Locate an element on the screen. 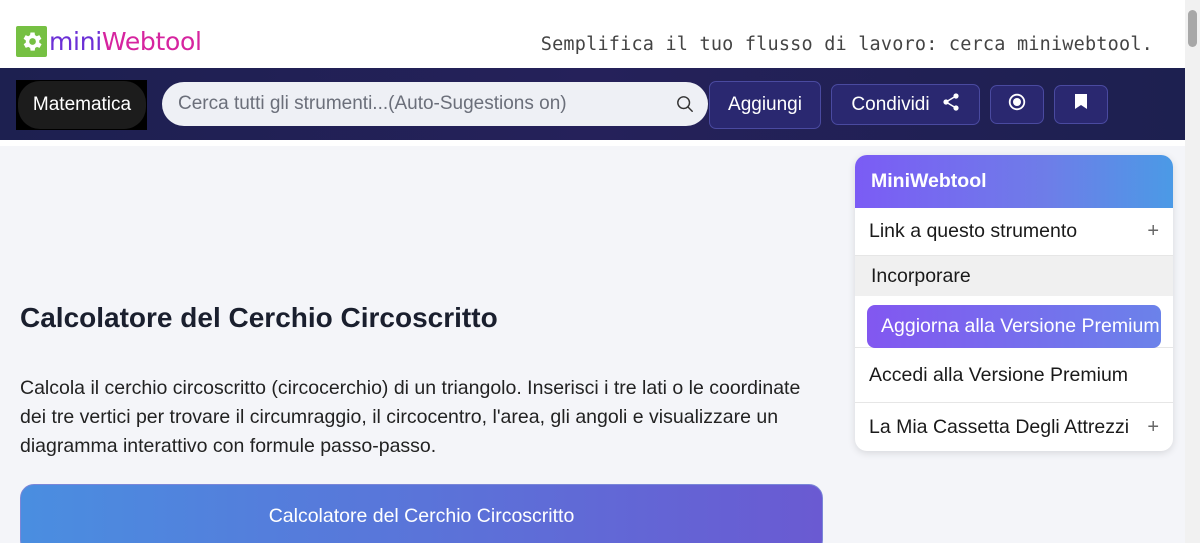 This screenshot has width=1200, height=543. main-navbar: Matematica Aggiungi Condividi is located at coordinates (592, 104).